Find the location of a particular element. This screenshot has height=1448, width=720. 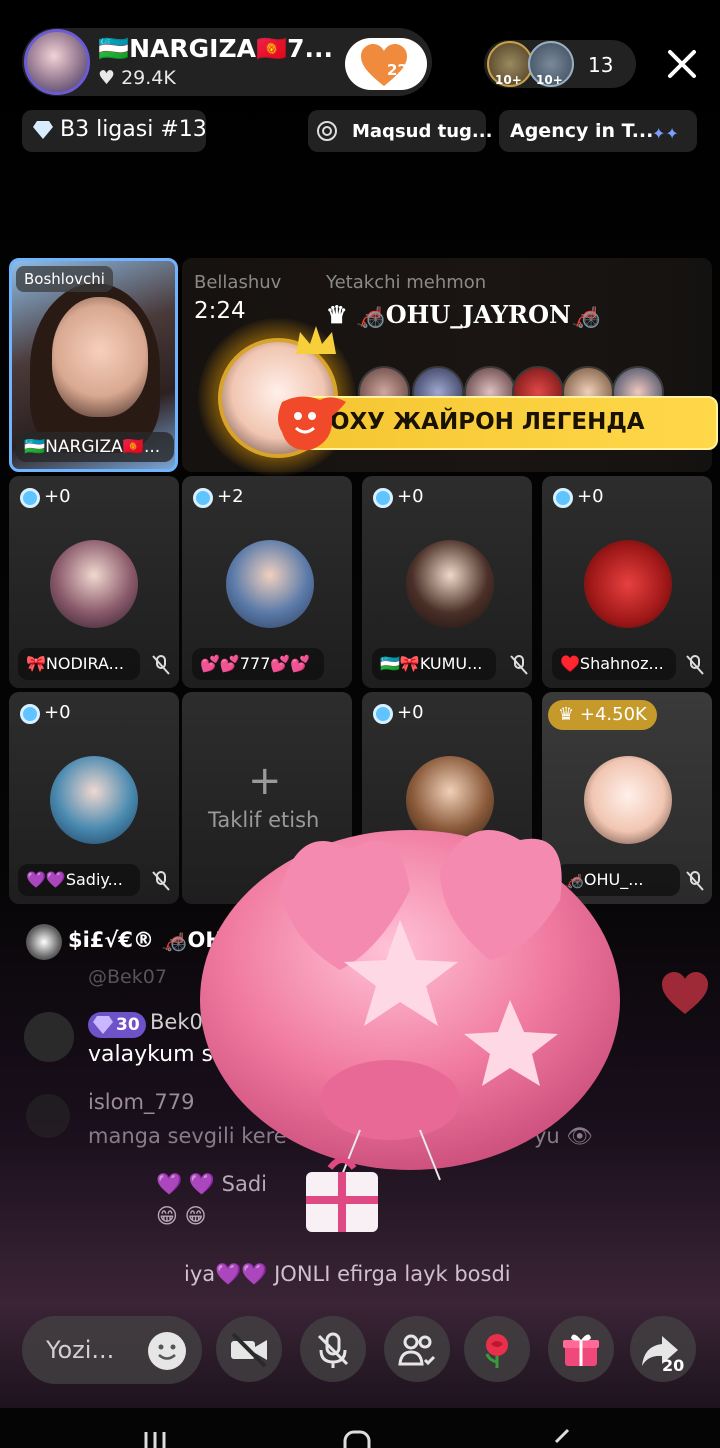

heart-count: 22 is located at coordinates (397, 70).